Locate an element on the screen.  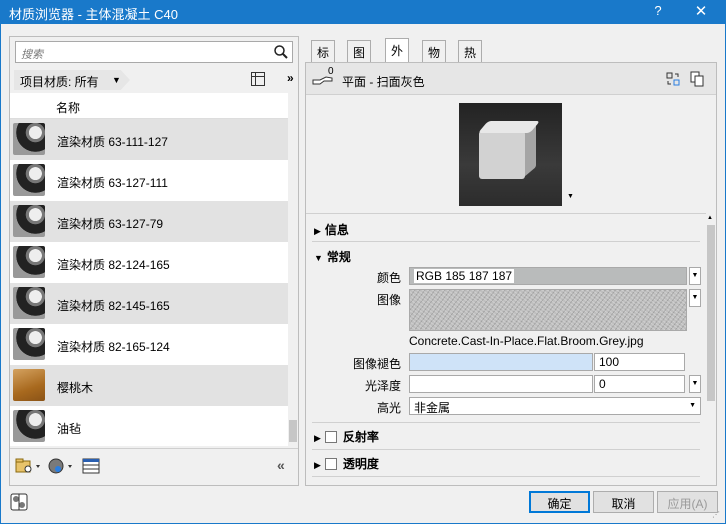
list-scrollbar is located at coordinates (293, 269).